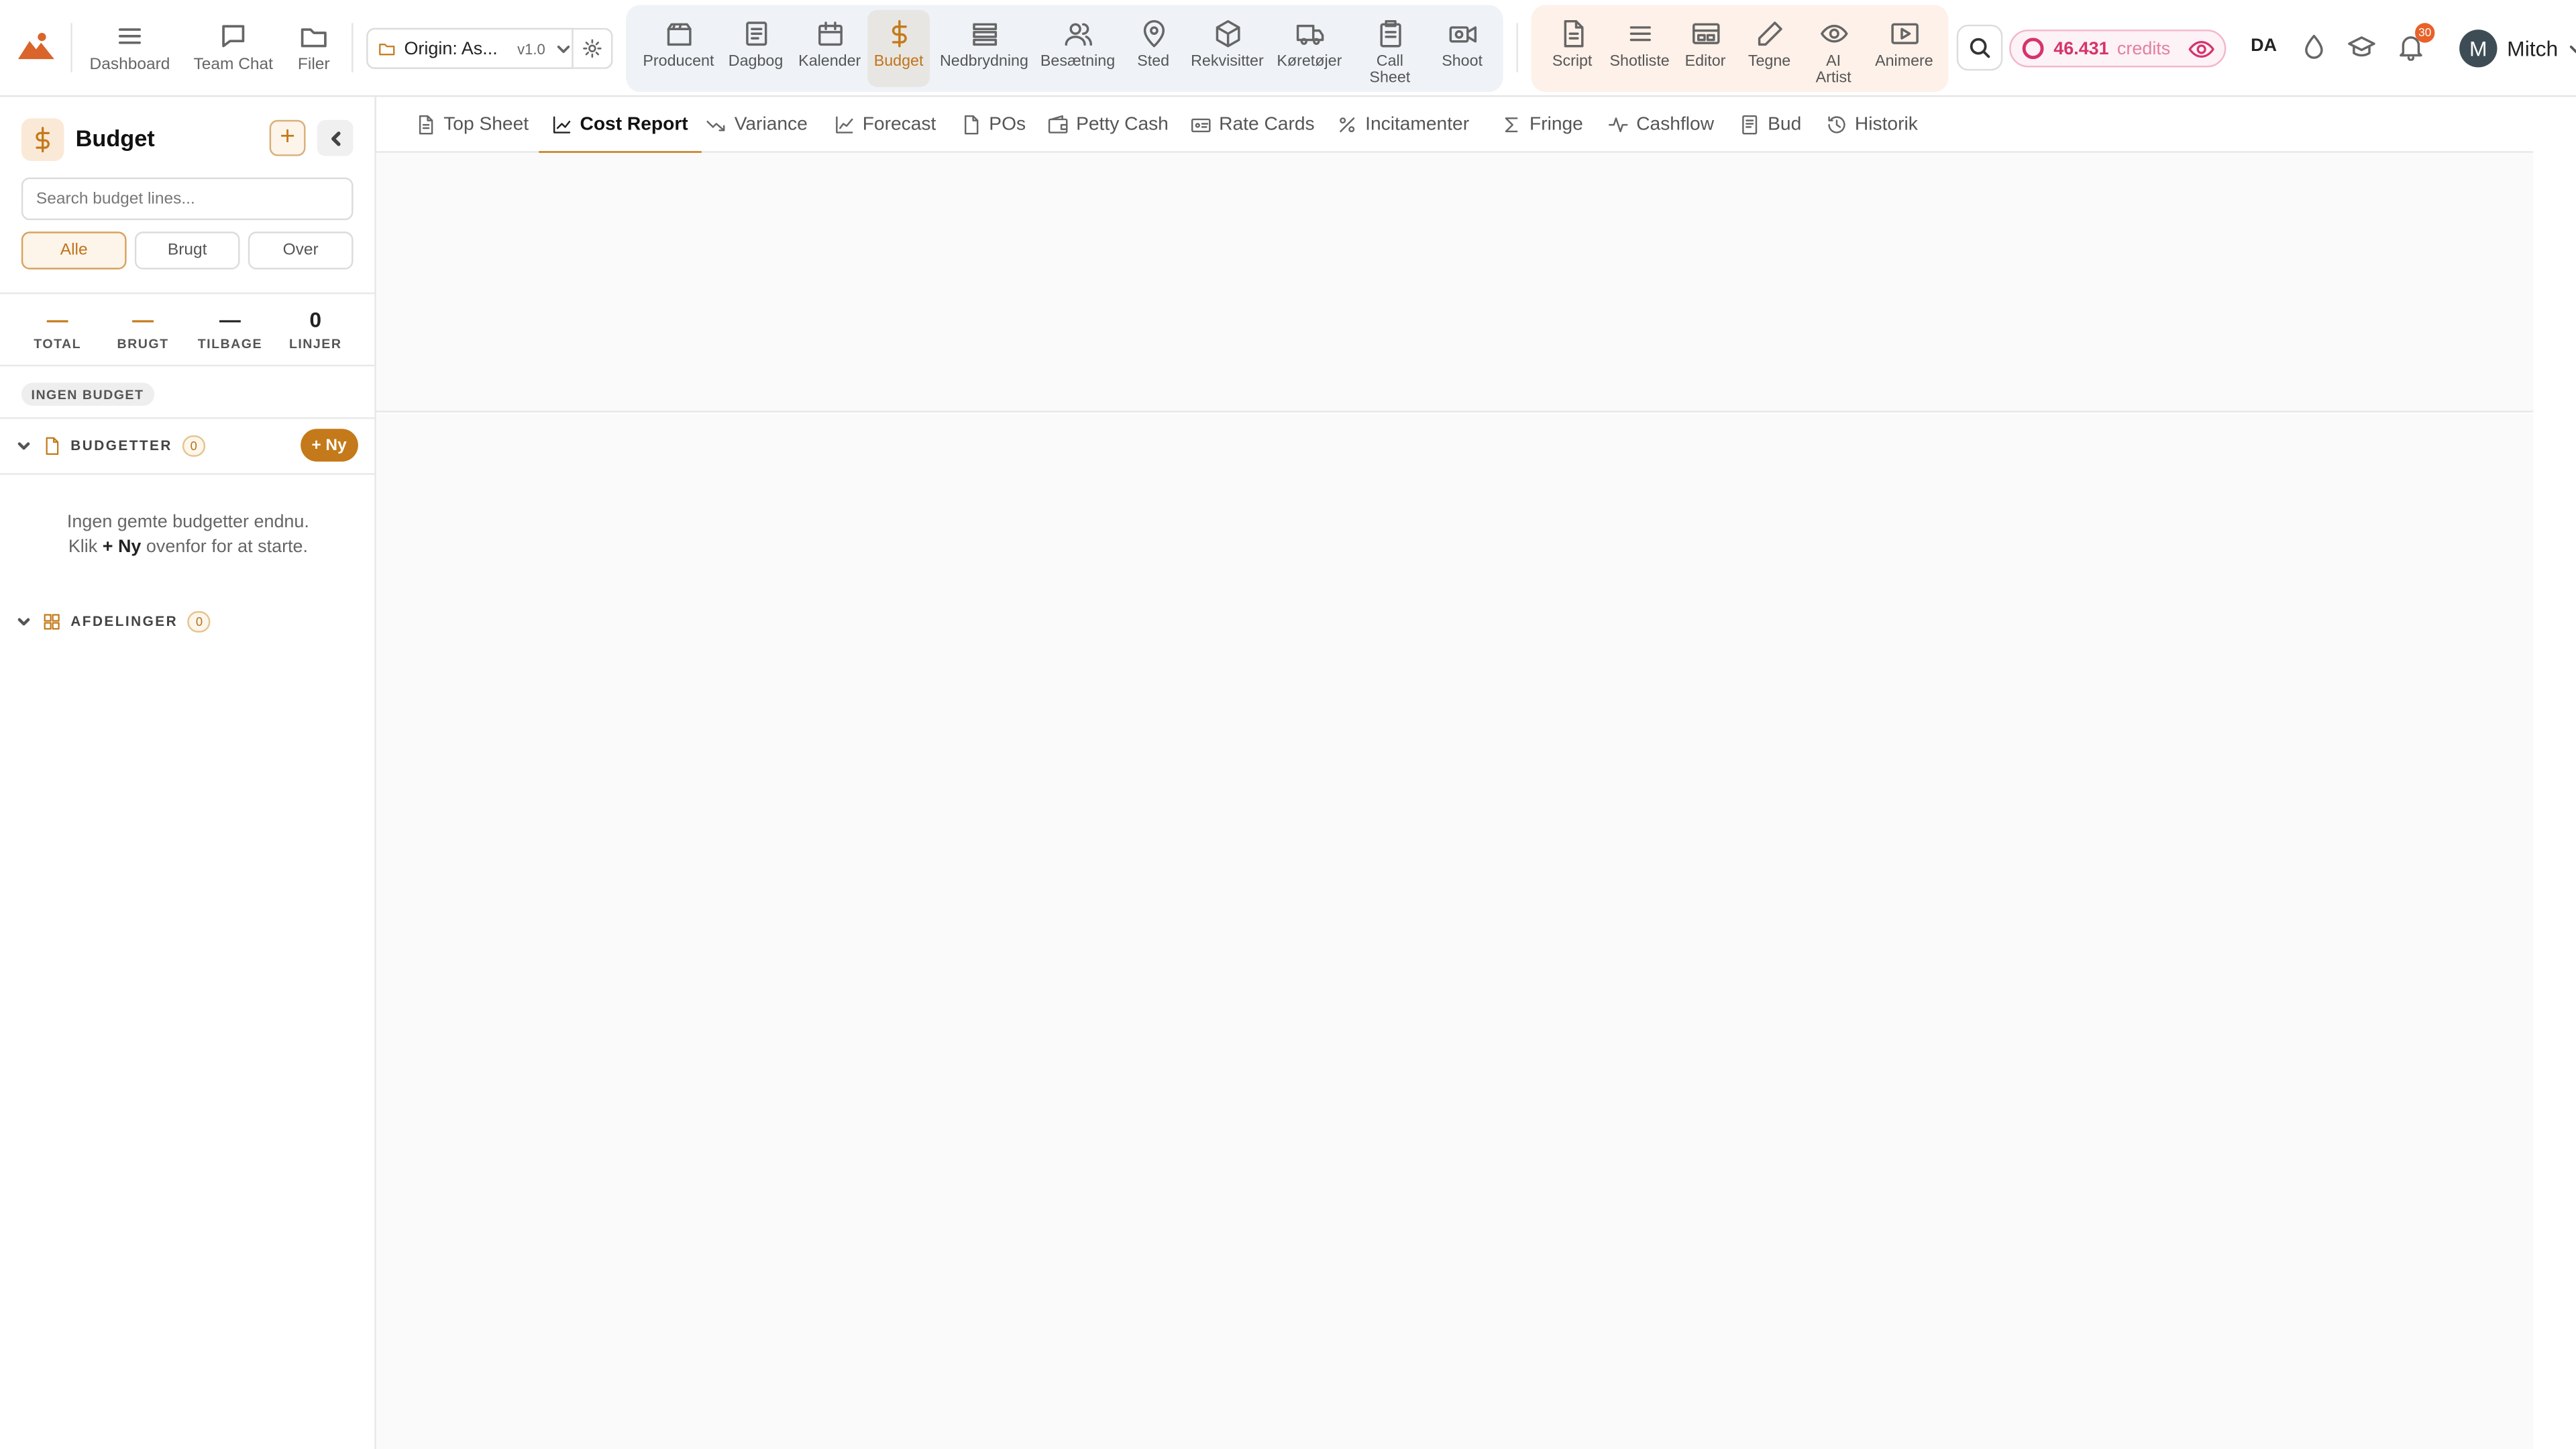 This screenshot has height=1449, width=2576. What do you see at coordinates (329, 445) in the screenshot?
I see `new-budget-button: + Ny` at bounding box center [329, 445].